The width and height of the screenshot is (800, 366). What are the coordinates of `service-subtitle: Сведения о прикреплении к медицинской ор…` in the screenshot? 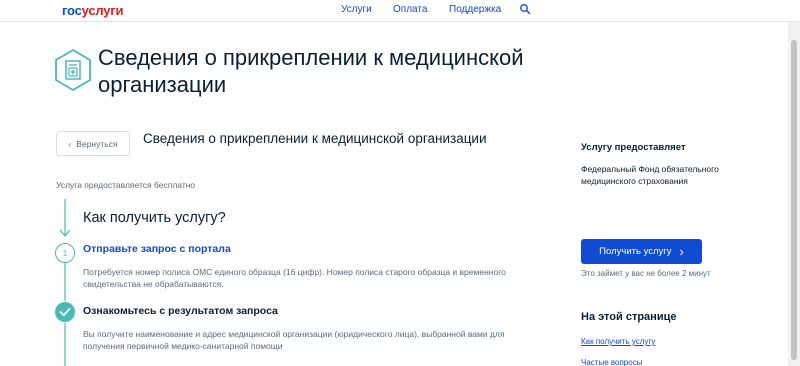 It's located at (315, 138).